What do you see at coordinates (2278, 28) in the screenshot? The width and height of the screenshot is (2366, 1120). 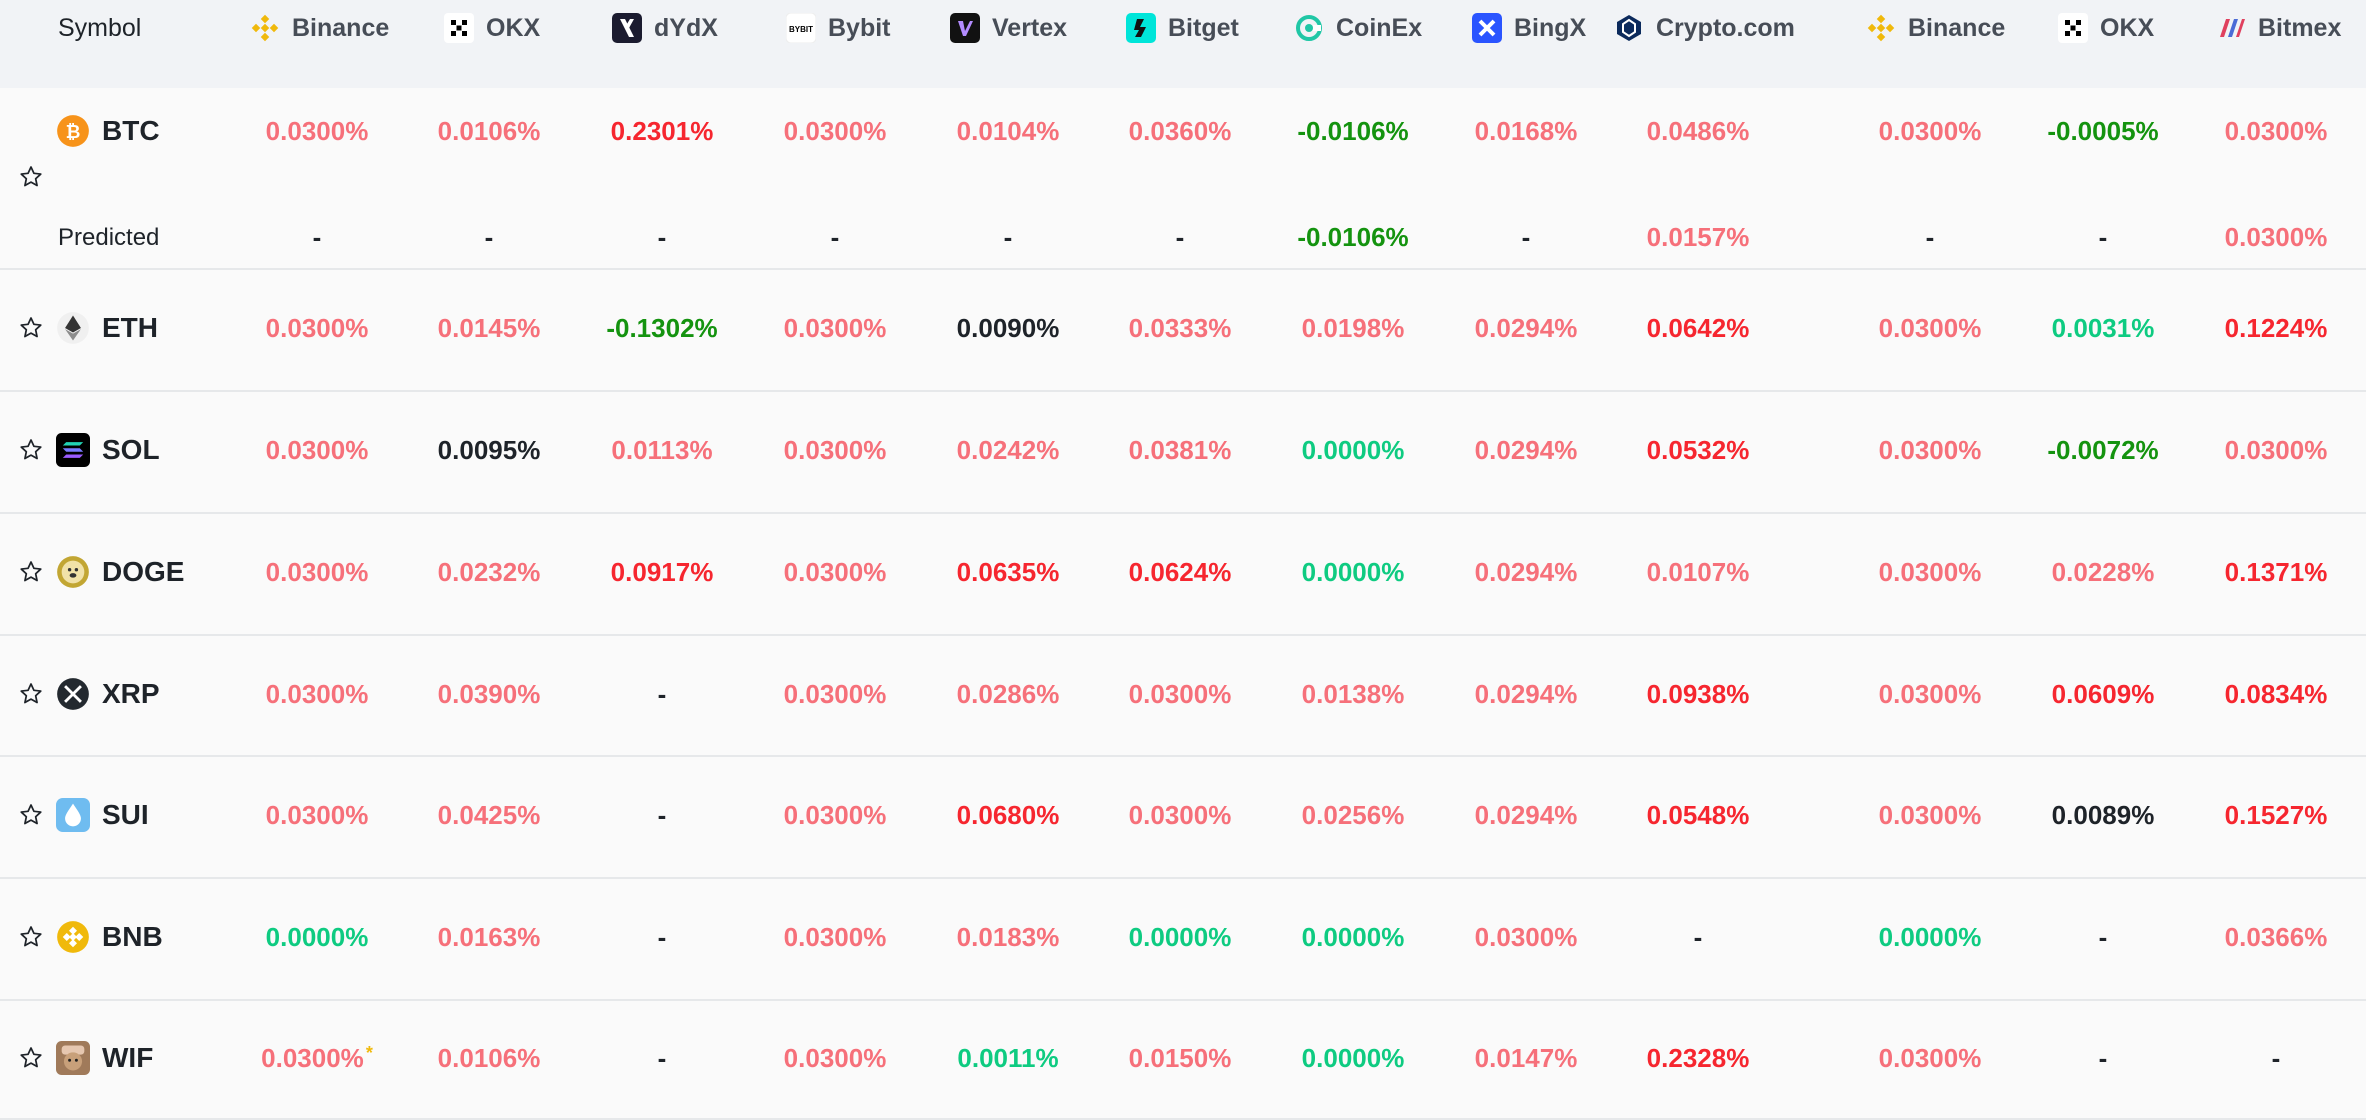 I see `header-exchange-bitmex-11: Bitmex` at bounding box center [2278, 28].